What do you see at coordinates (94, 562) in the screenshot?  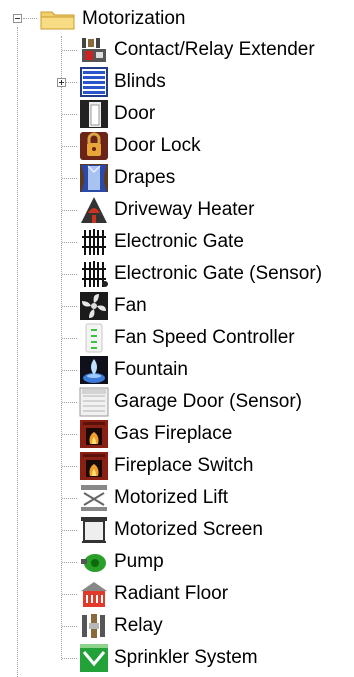 I see `pump-icon` at bounding box center [94, 562].